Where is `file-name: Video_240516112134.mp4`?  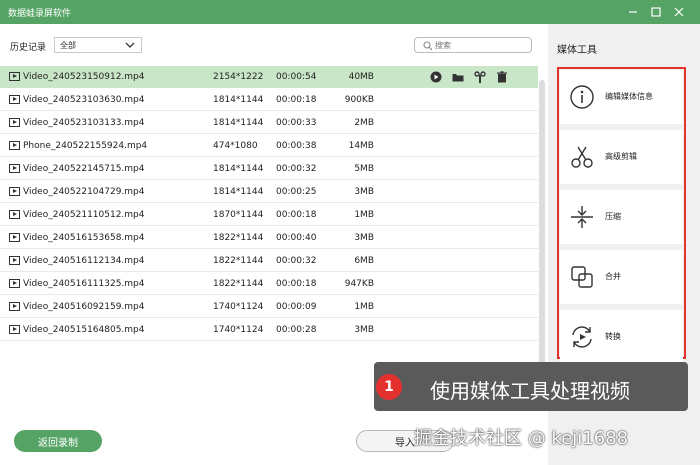 file-name: Video_240516112134.mp4 is located at coordinates (84, 261).